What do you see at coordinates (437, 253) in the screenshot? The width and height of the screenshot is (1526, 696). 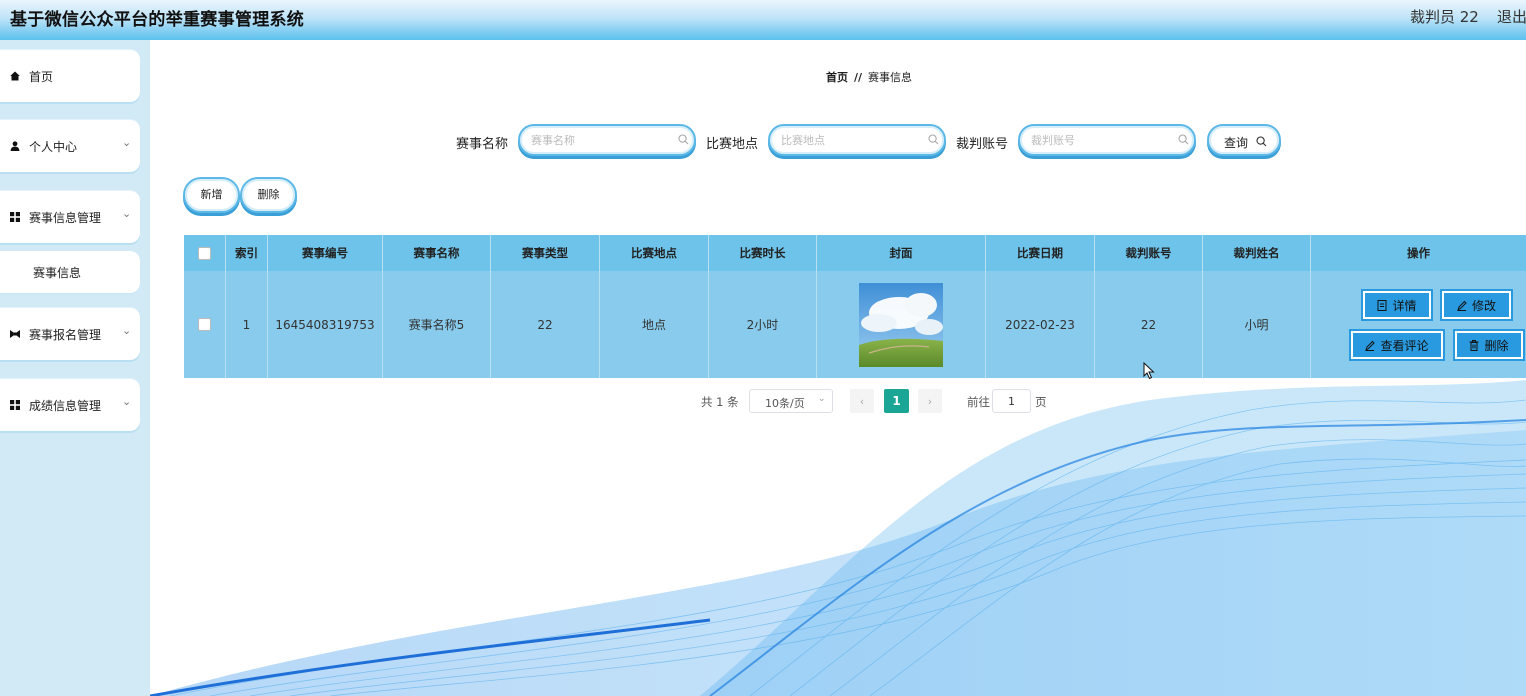 I see `column-header: 赛事名称` at bounding box center [437, 253].